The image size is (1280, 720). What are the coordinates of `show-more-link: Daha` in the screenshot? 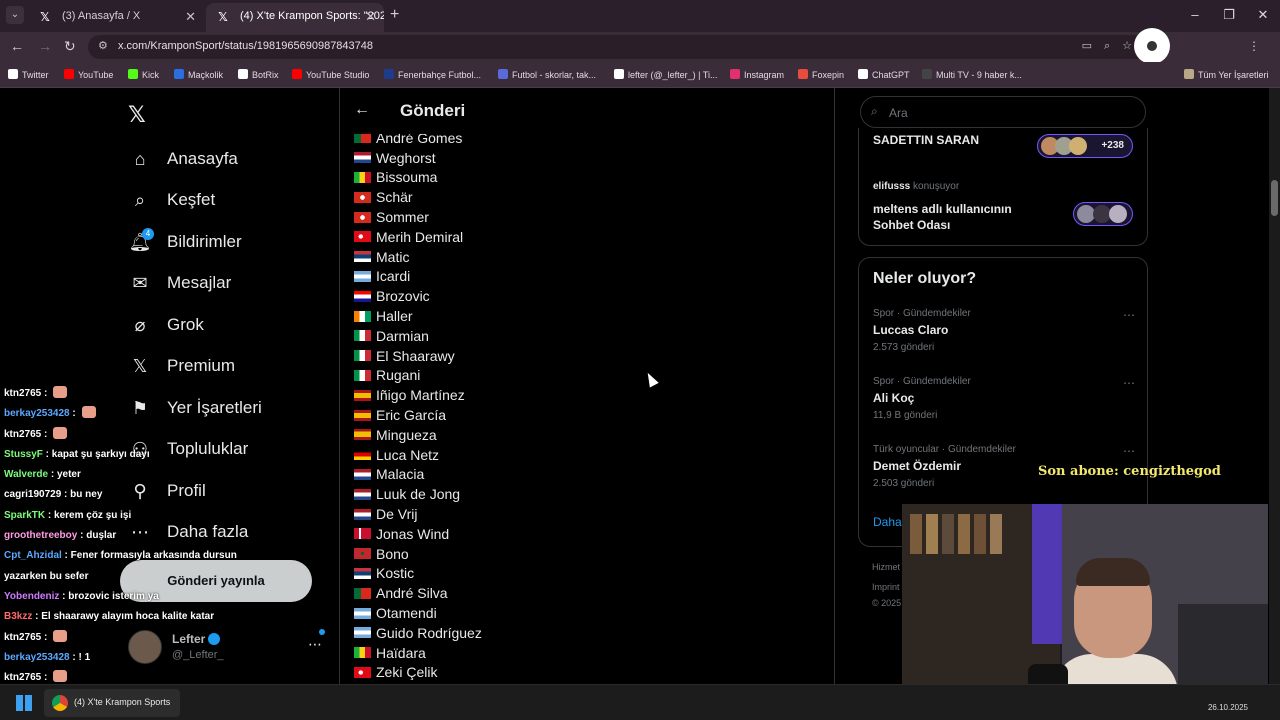 It's located at (887, 522).